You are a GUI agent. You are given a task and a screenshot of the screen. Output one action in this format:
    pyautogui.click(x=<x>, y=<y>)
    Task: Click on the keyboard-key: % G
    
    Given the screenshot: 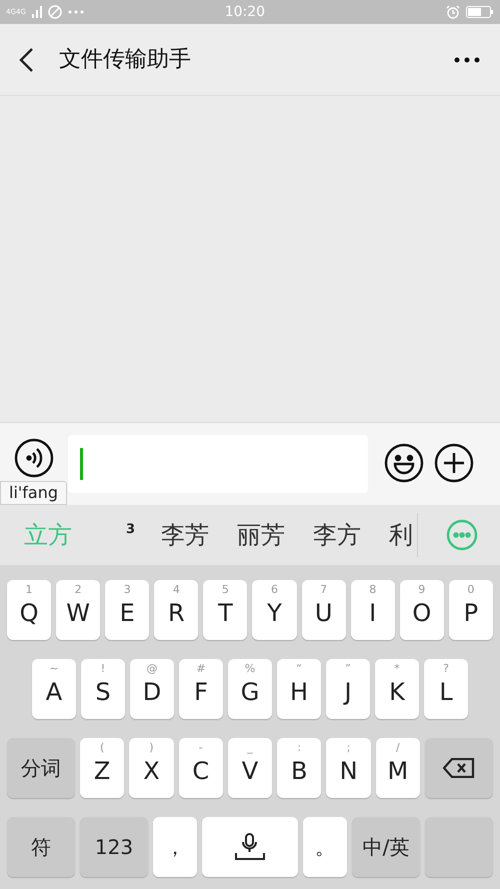 What is the action you would take?
    pyautogui.click(x=250, y=689)
    